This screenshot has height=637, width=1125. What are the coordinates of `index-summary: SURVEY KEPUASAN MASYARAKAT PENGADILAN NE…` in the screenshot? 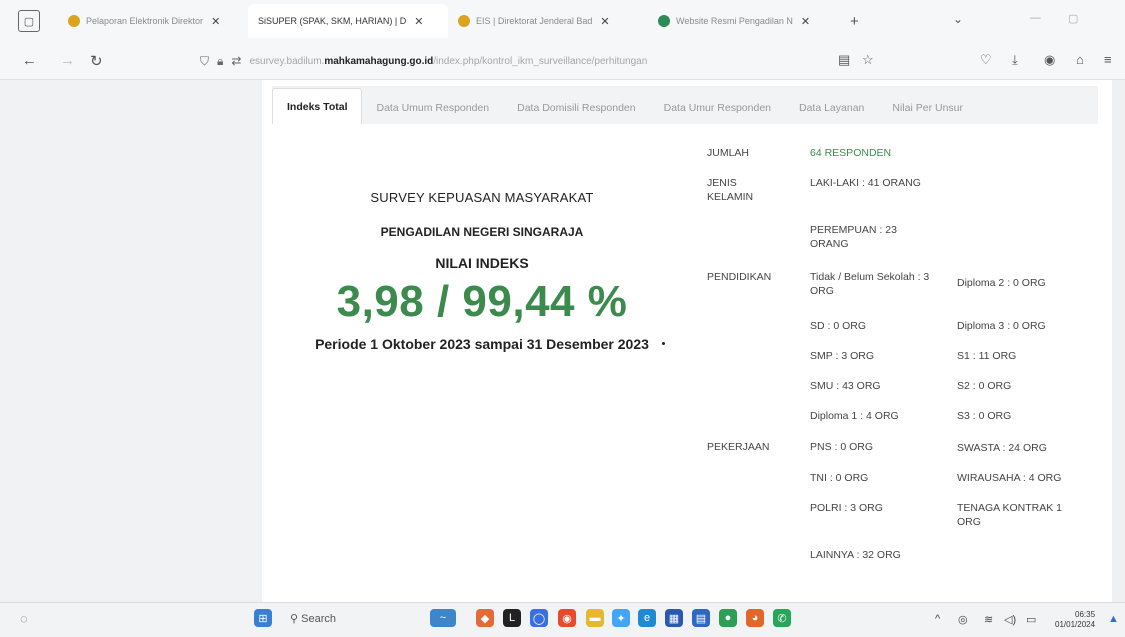 It's located at (482, 271).